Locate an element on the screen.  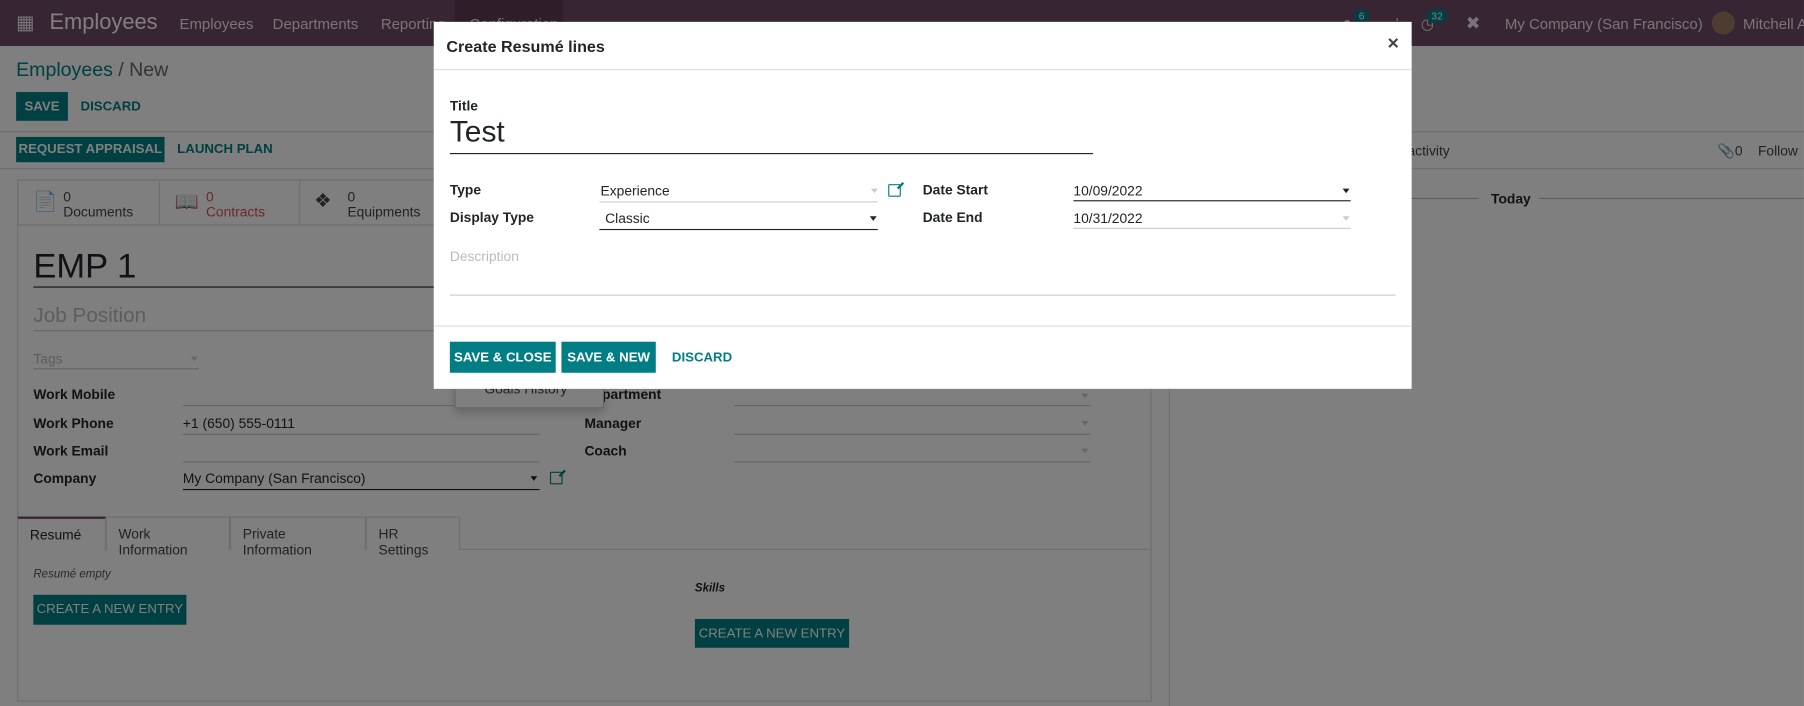
date-end-input: 10/31/2022 is located at coordinates (1107, 219).